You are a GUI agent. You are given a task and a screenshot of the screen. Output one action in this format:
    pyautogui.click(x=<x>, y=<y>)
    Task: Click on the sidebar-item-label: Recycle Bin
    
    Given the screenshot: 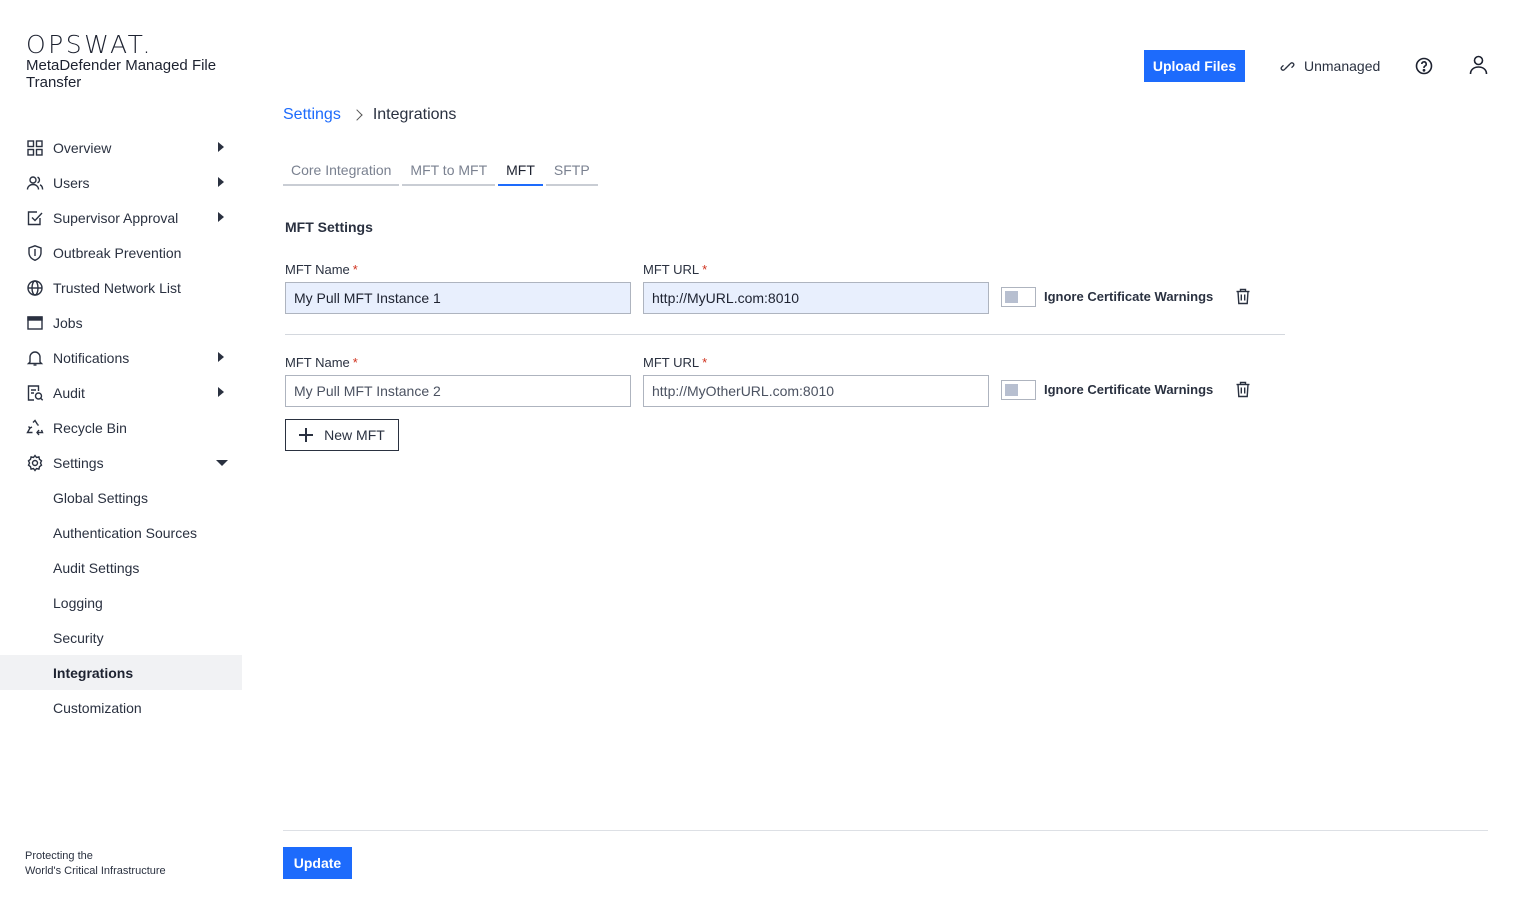 What is the action you would take?
    pyautogui.click(x=90, y=427)
    